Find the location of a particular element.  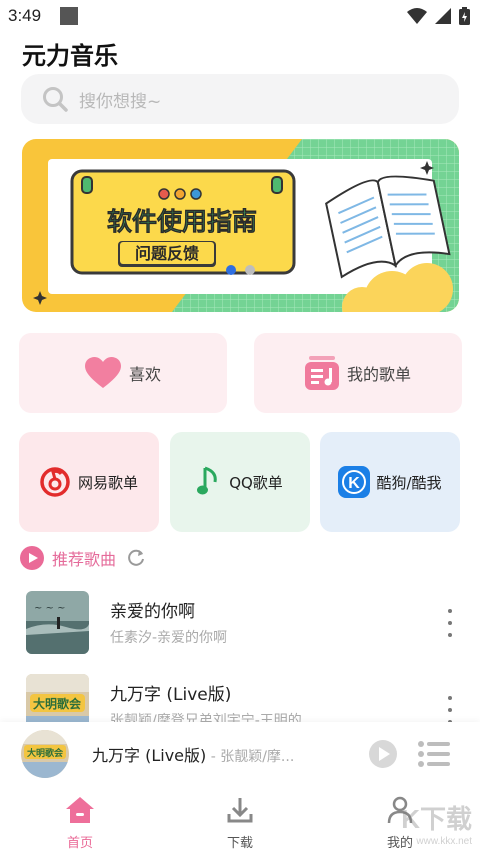

qq-playlist-tile: QQ歌单 is located at coordinates (240, 482).